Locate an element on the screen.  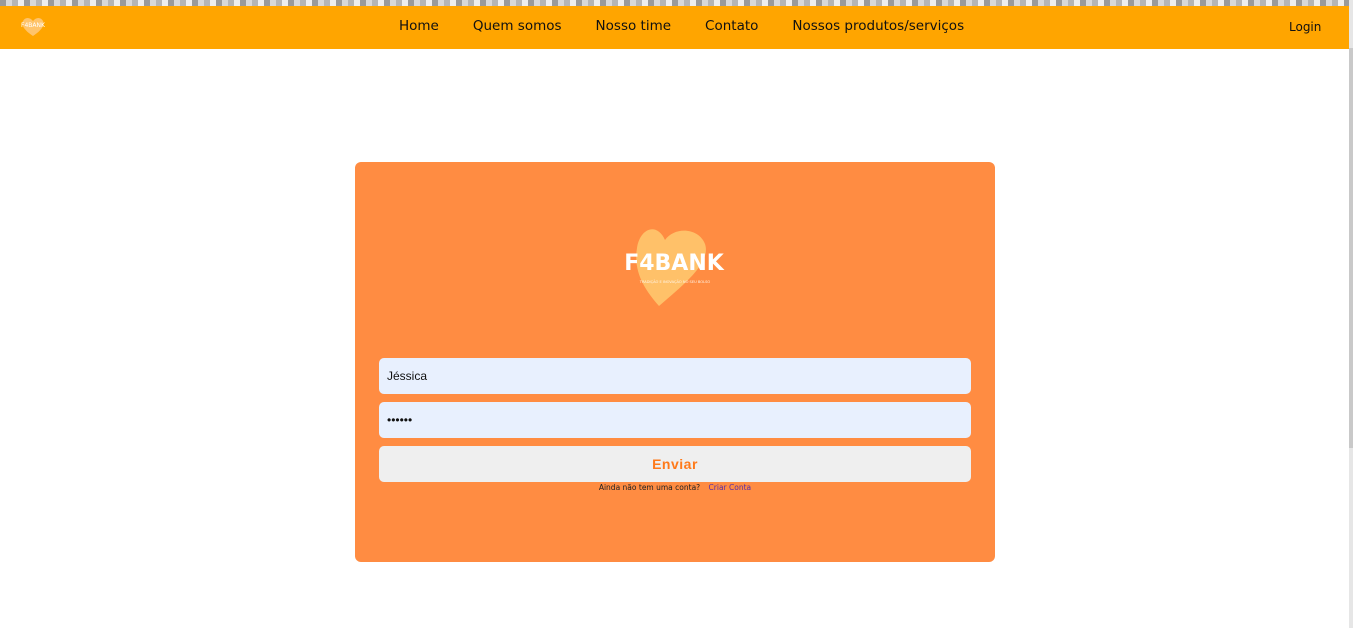
nav-logo-text: F4BANK is located at coordinates (33, 25).